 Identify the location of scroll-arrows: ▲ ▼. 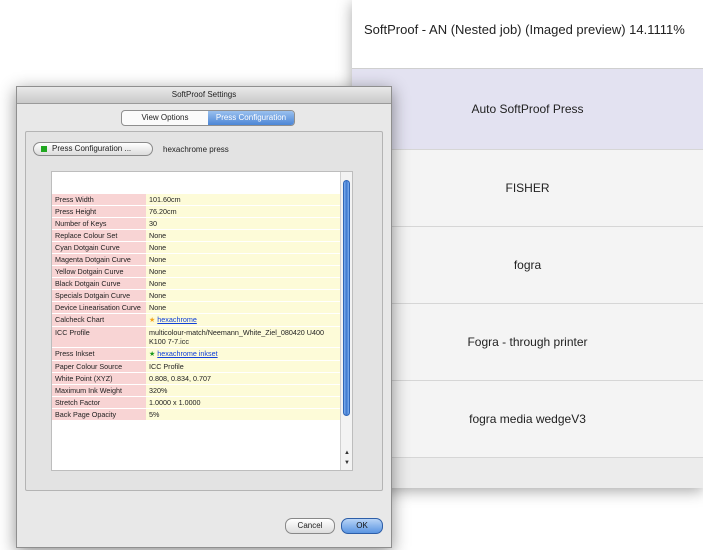
(346, 459).